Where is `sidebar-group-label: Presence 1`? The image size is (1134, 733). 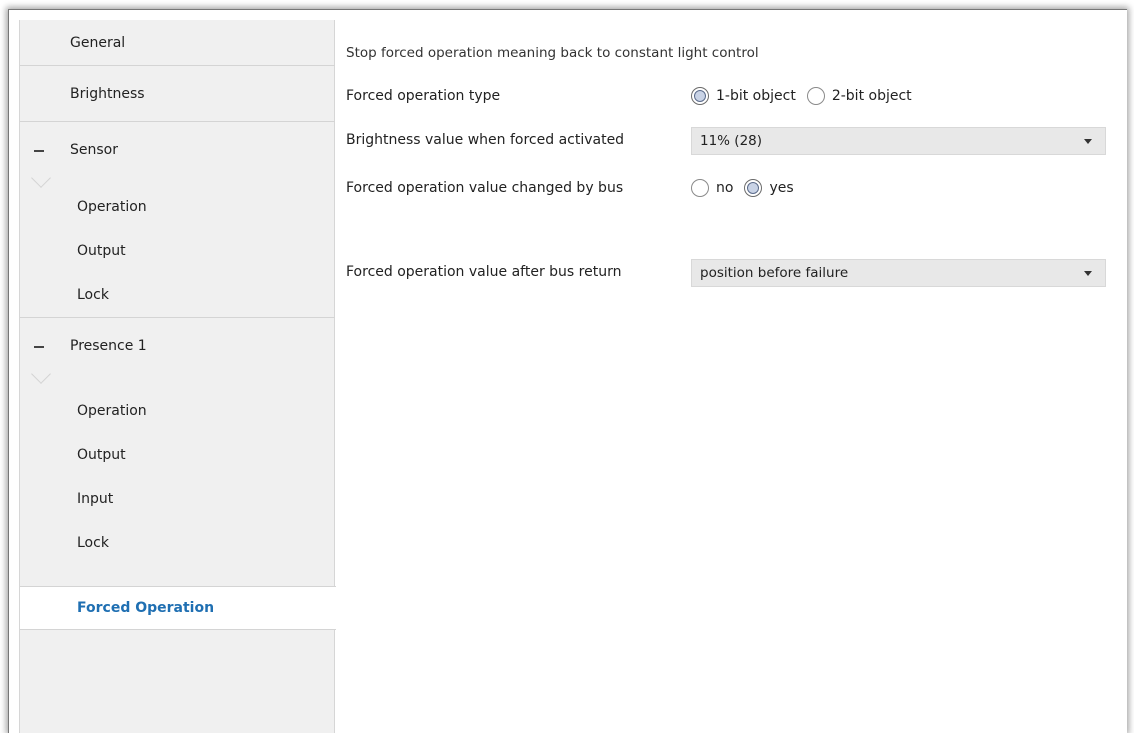
sidebar-group-label: Presence 1 is located at coordinates (108, 346).